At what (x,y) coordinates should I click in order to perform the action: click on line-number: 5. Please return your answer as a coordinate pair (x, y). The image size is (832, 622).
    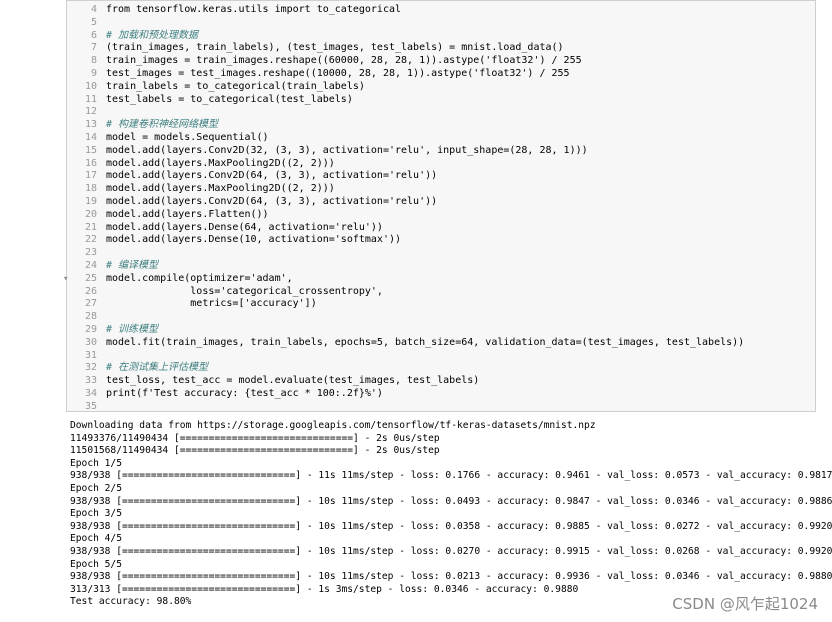
    Looking at the image, I should click on (93, 22).